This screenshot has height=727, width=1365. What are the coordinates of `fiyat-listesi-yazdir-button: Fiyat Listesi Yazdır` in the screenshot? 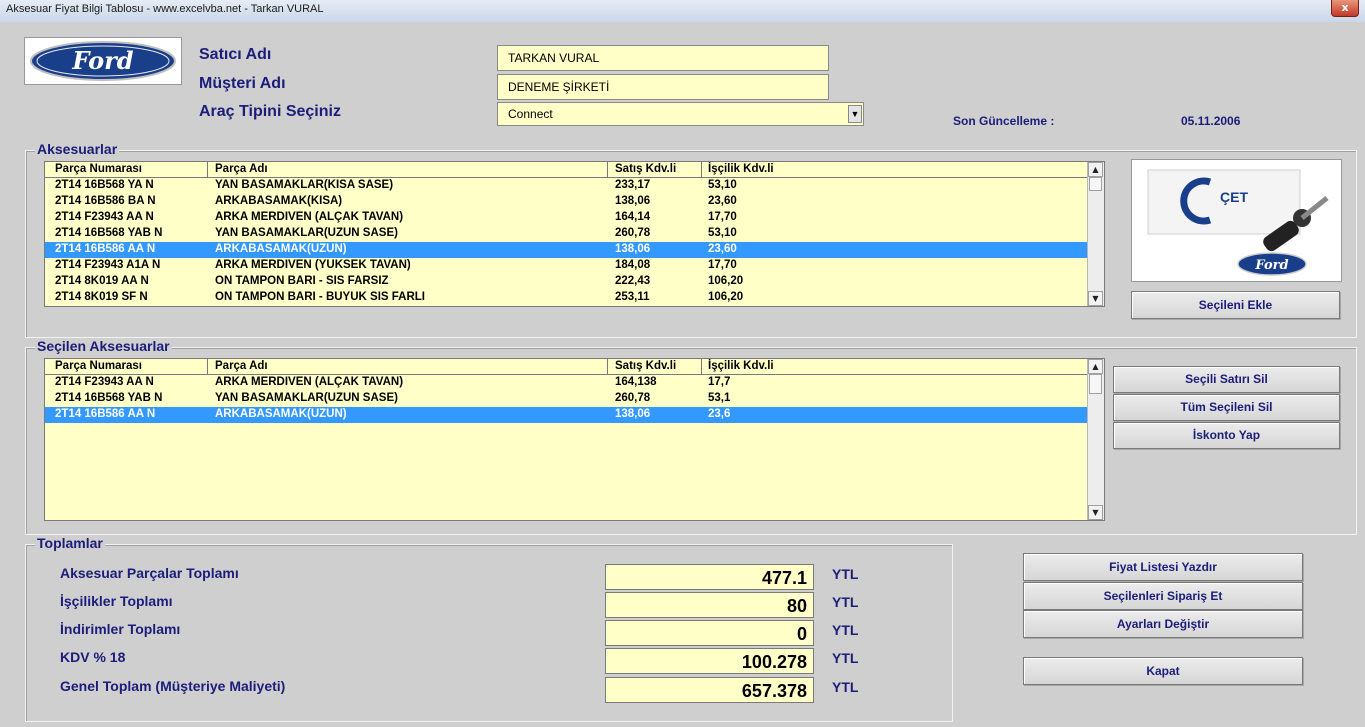 It's located at (1163, 567).